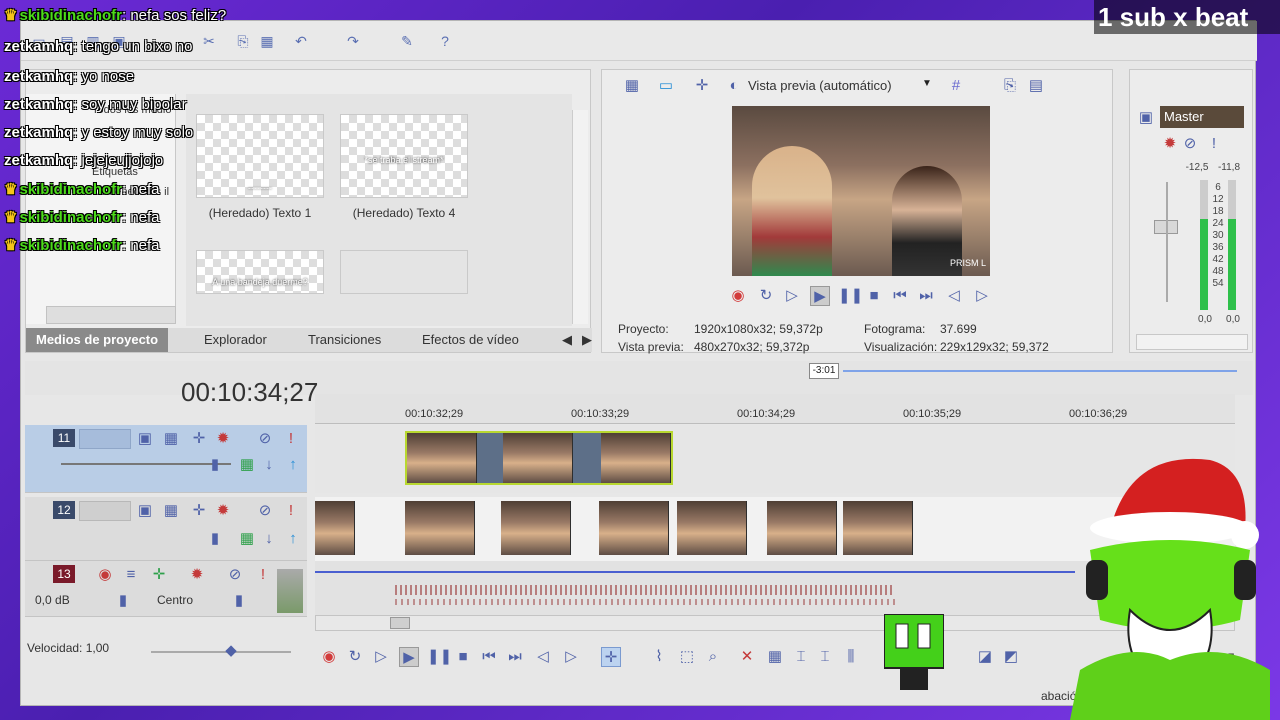 This screenshot has height=720, width=1280. What do you see at coordinates (329, 657) in the screenshot?
I see `timeline-record-button: ◉` at bounding box center [329, 657].